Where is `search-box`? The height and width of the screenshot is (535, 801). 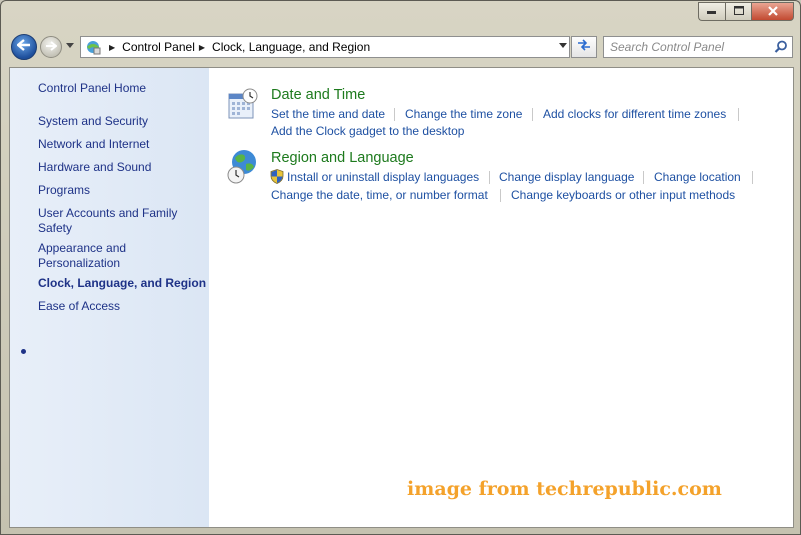 search-box is located at coordinates (698, 47).